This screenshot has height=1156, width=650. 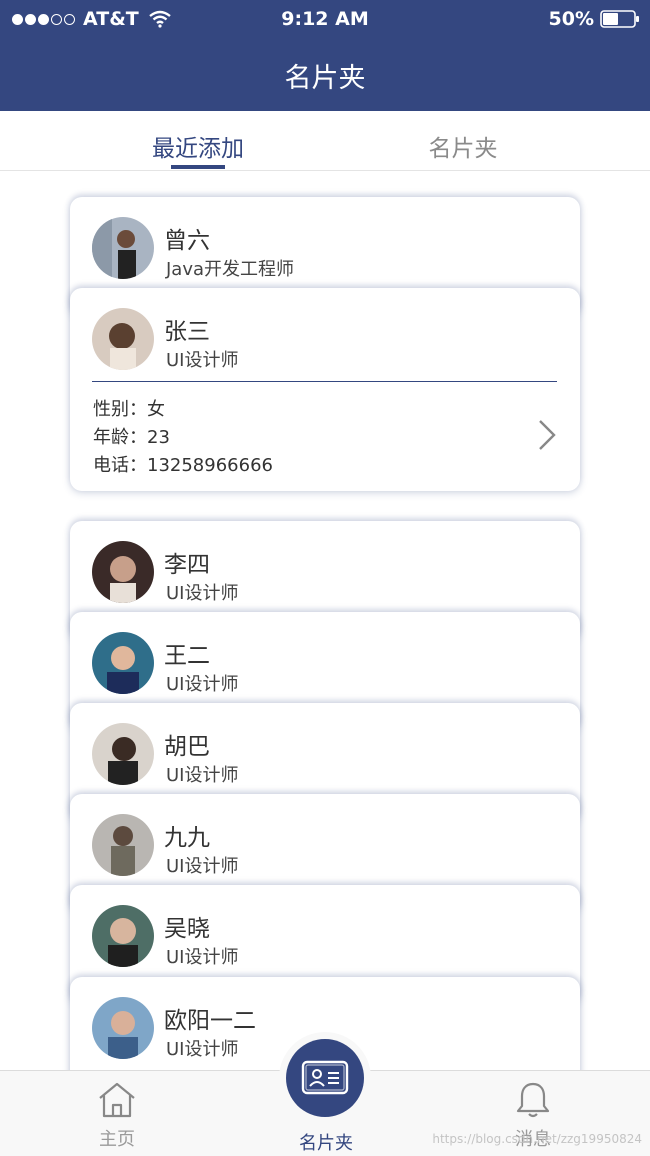 I want to click on battery-percent: 50%, so click(x=571, y=19).